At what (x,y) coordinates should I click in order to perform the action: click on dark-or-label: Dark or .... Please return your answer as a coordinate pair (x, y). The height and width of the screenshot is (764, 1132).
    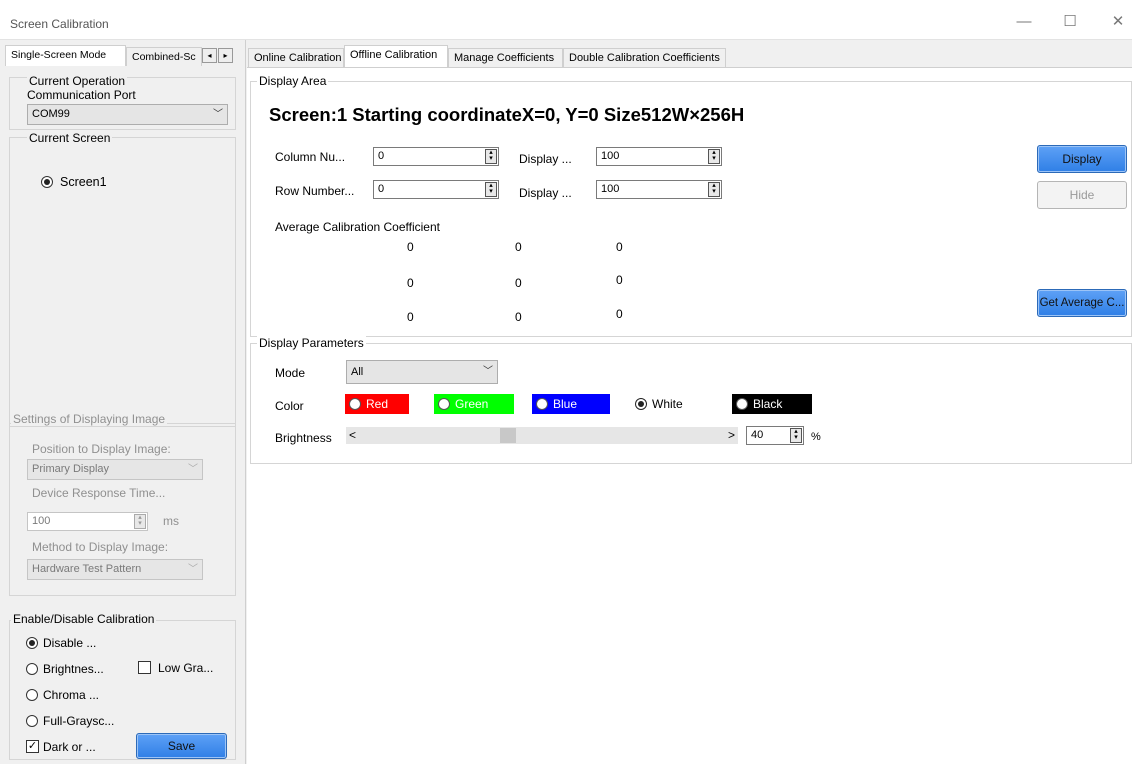
    Looking at the image, I should click on (69, 747).